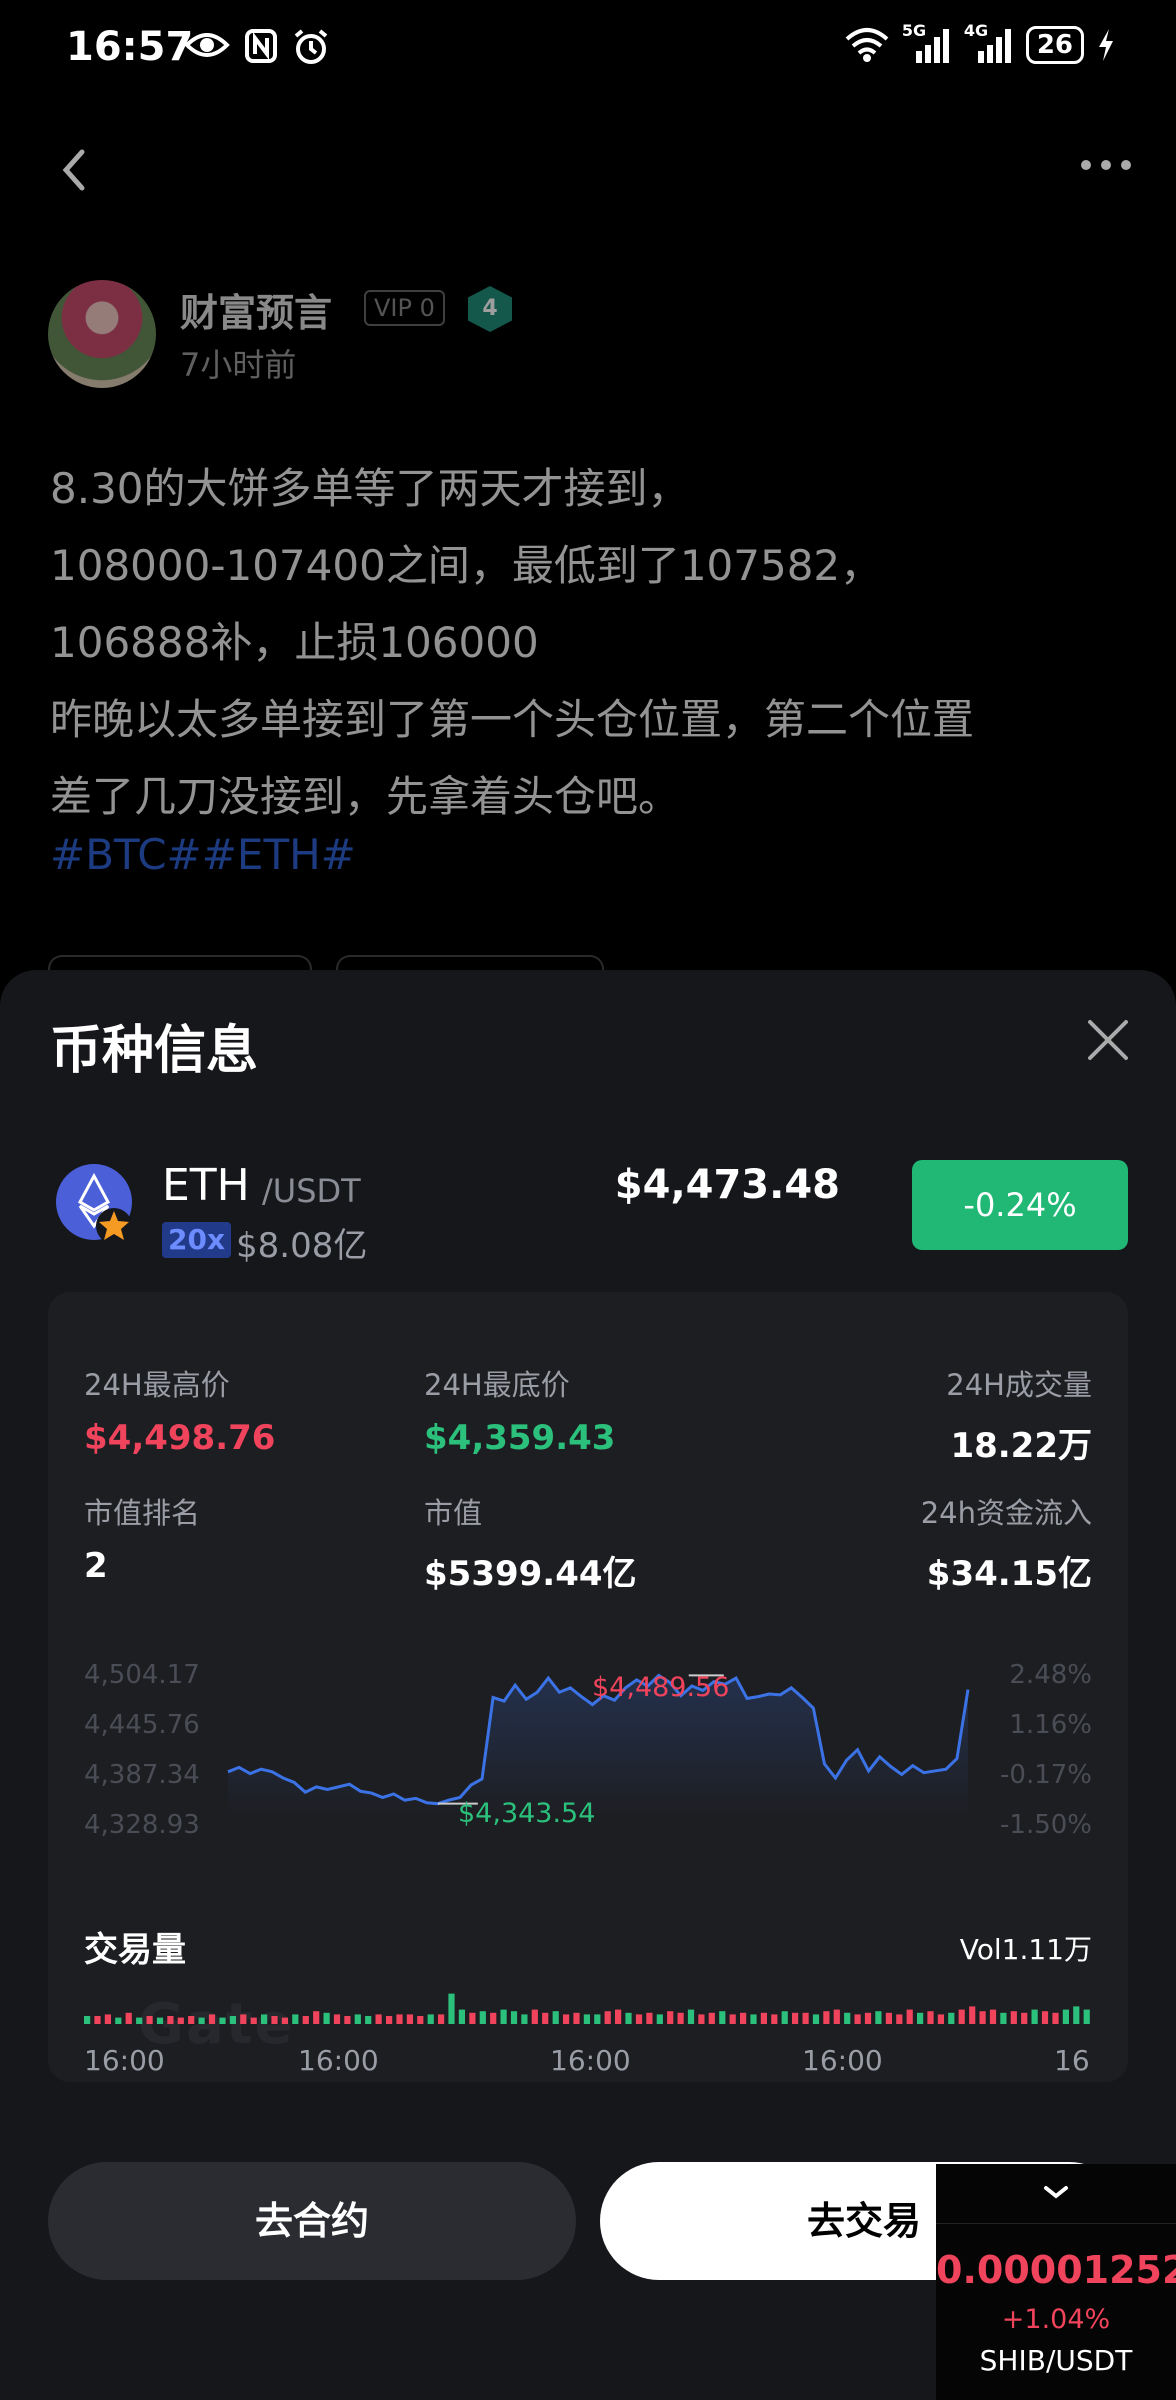 This screenshot has width=1176, height=2400. I want to click on post-line: 108000-107400之间，最低到了107582，, so click(466, 565).